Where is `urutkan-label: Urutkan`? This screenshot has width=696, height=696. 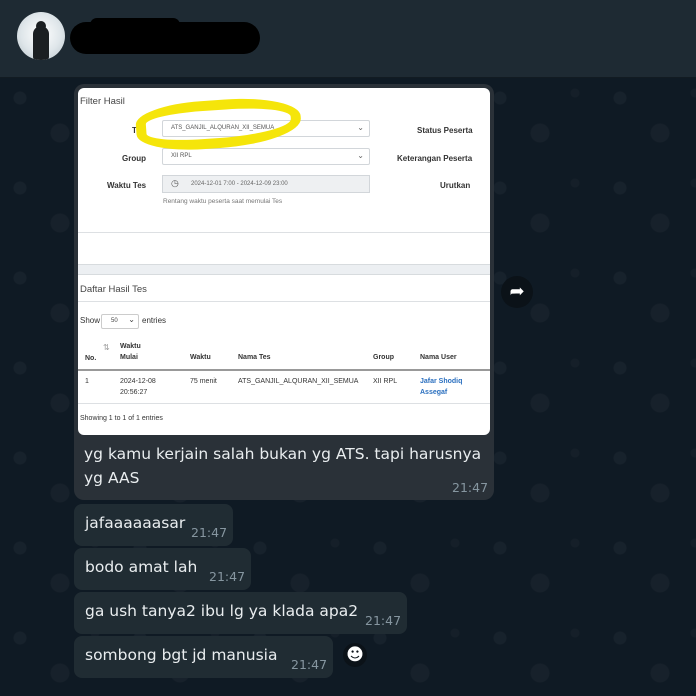 urutkan-label: Urutkan is located at coordinates (455, 185).